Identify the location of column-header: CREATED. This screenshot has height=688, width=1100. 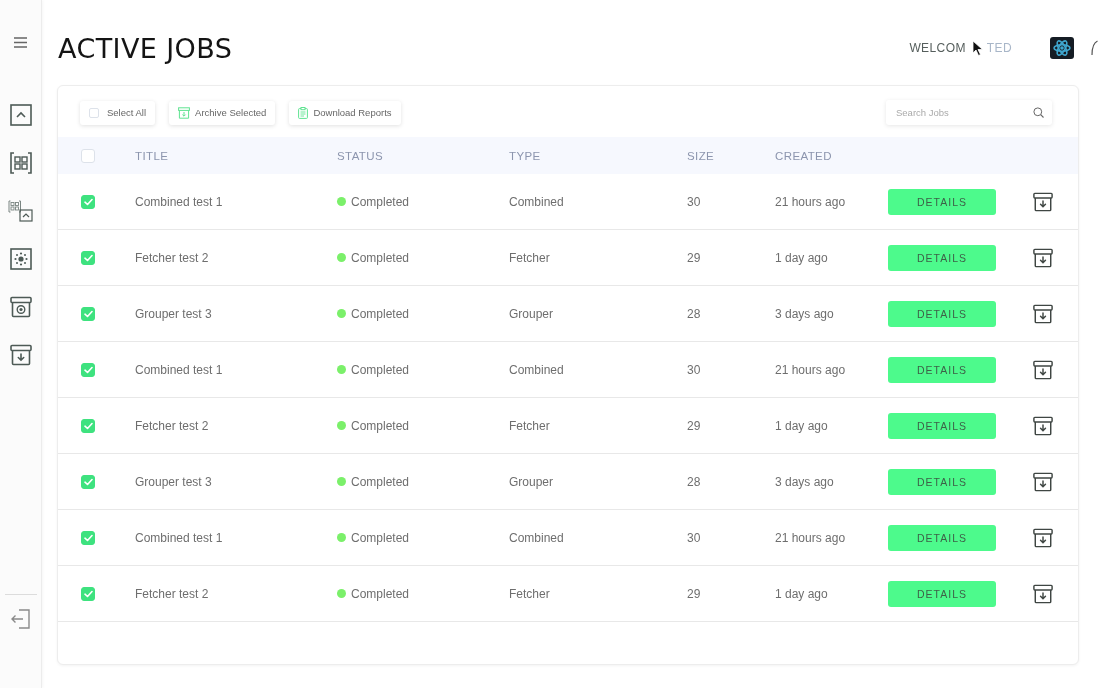
(803, 155).